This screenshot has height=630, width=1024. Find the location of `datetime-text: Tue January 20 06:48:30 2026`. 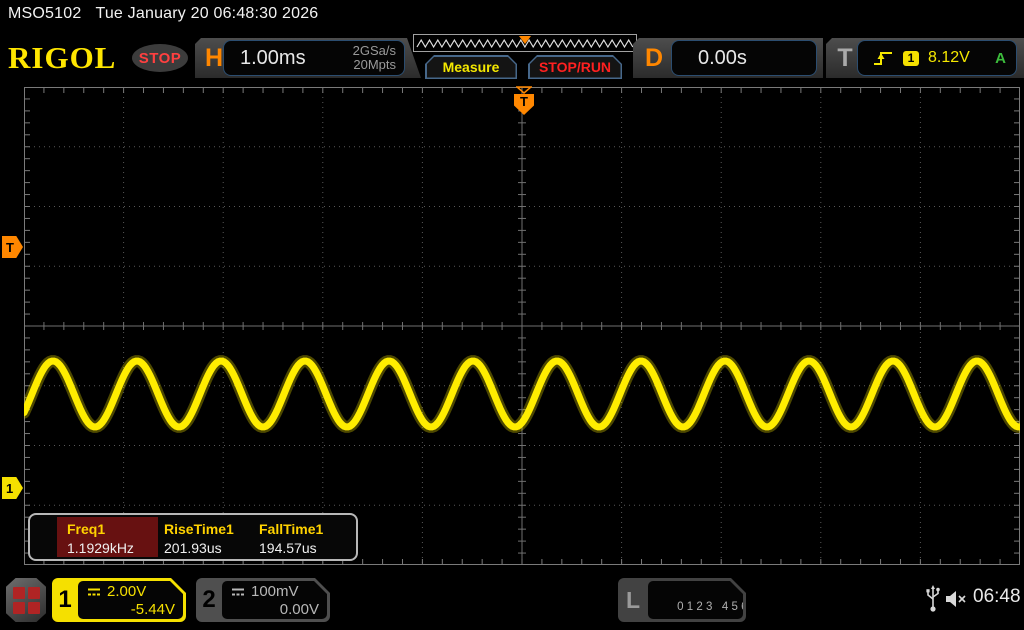

datetime-text: Tue January 20 06:48:30 2026 is located at coordinates (207, 13).